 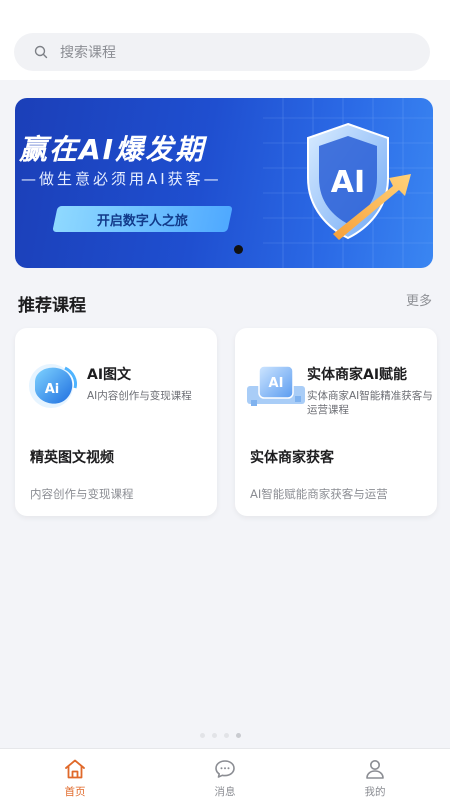 I want to click on ai-shield-icon: AI, so click(x=359, y=181).